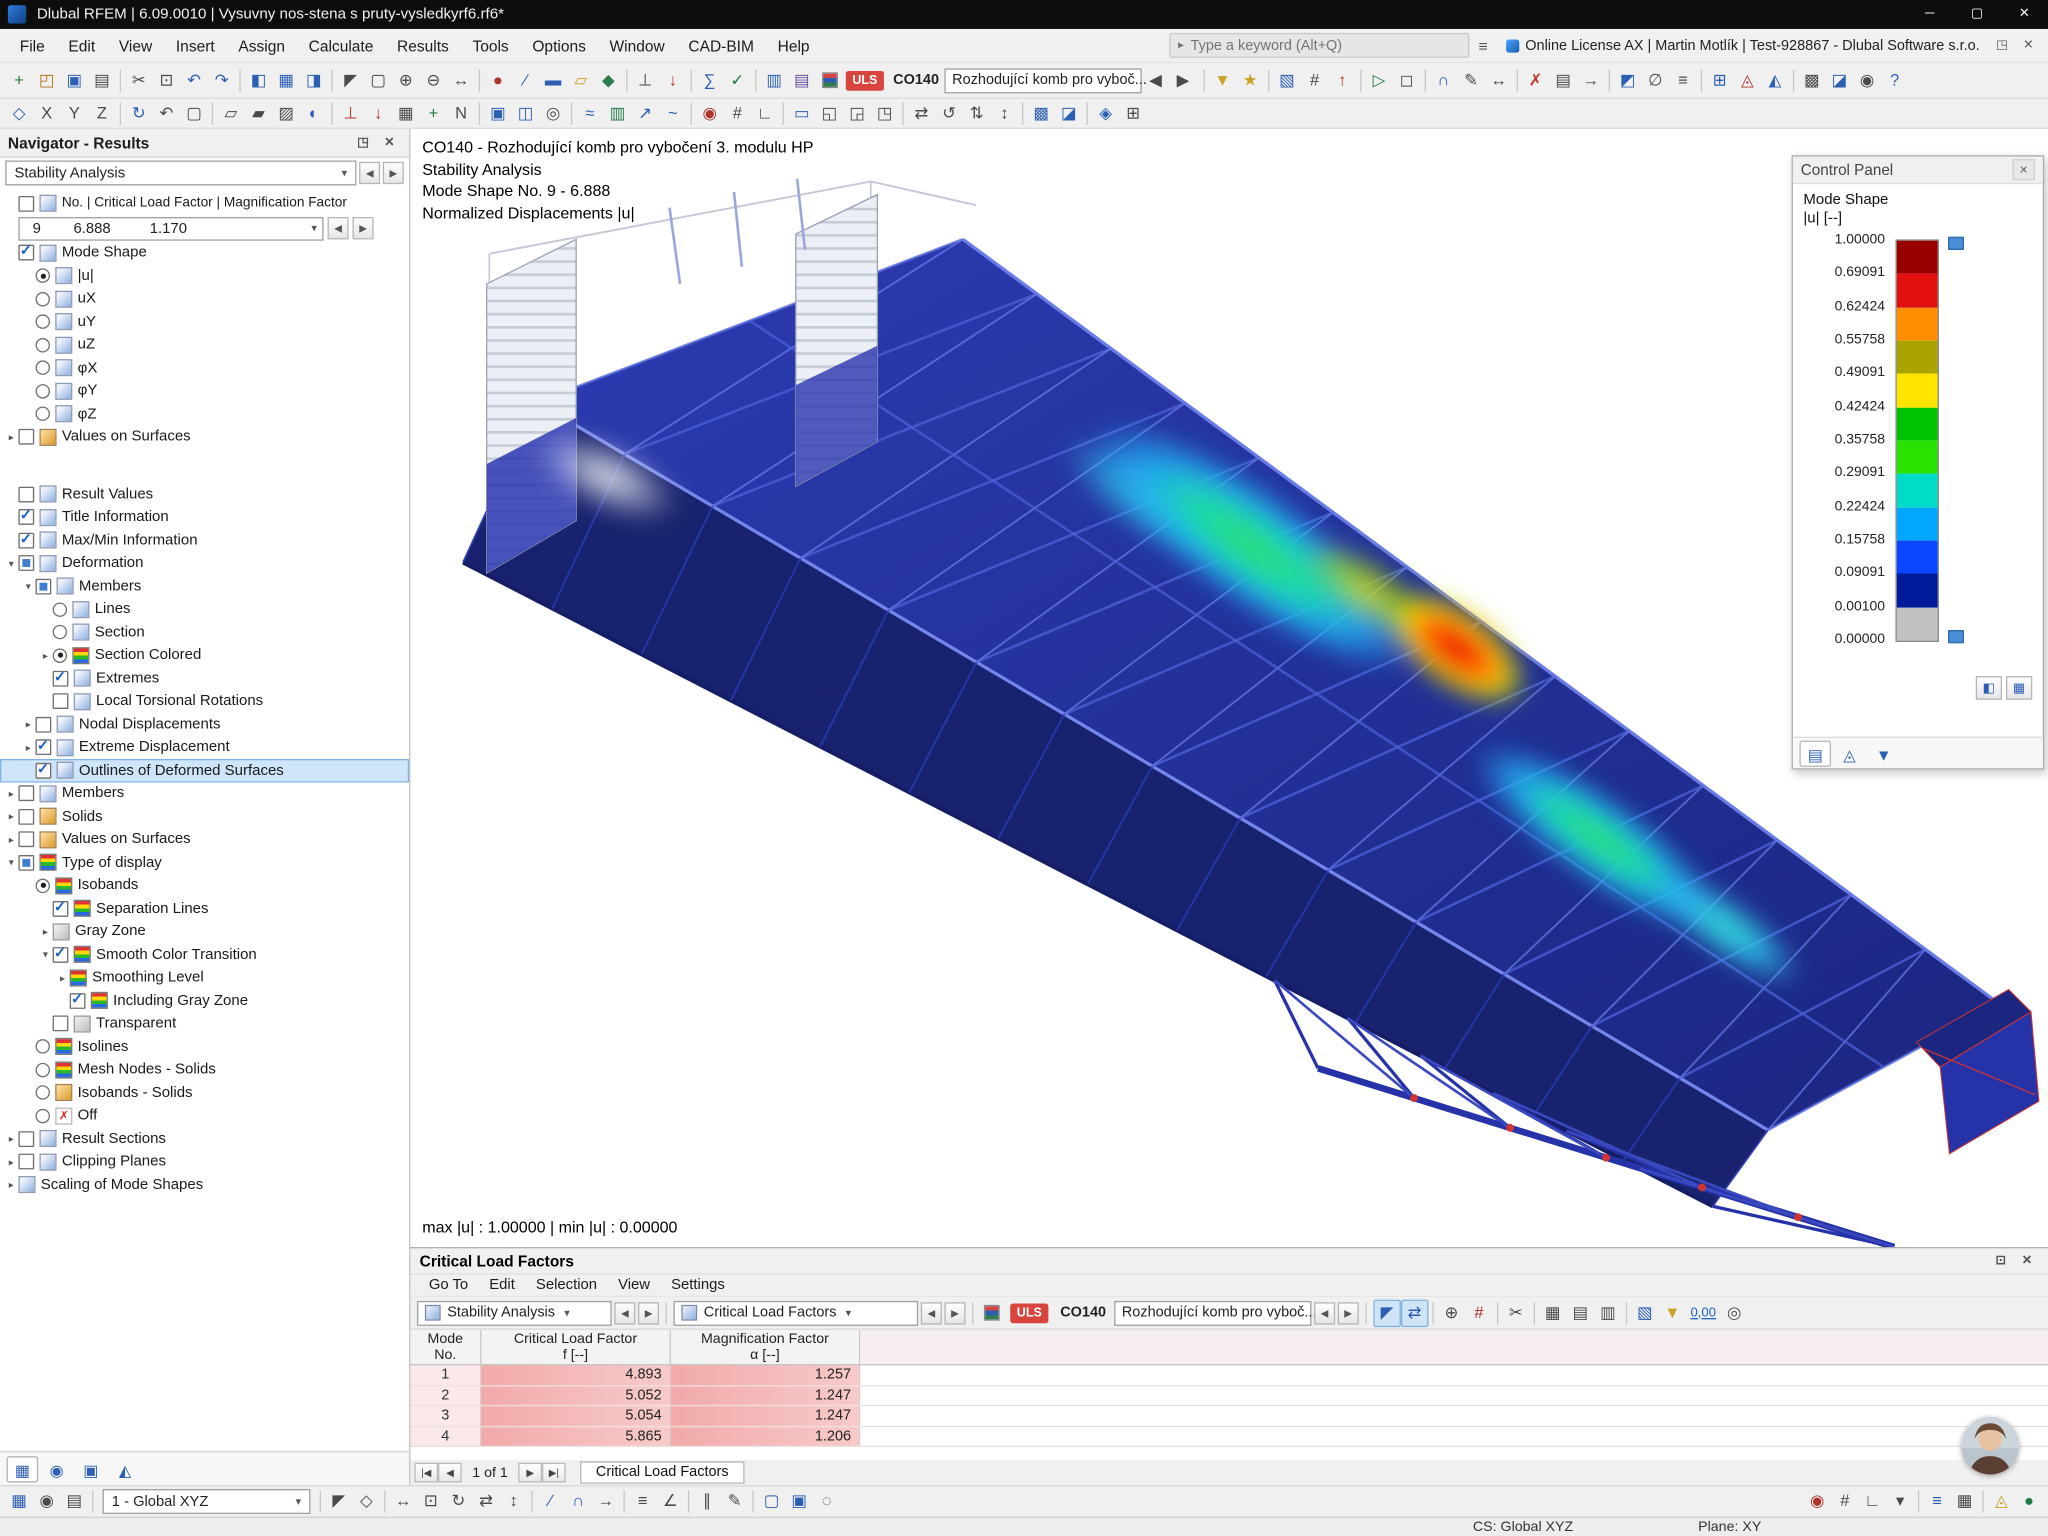 The image size is (2048, 1536). I want to click on navigator-tab-display: ◉, so click(57, 1468).